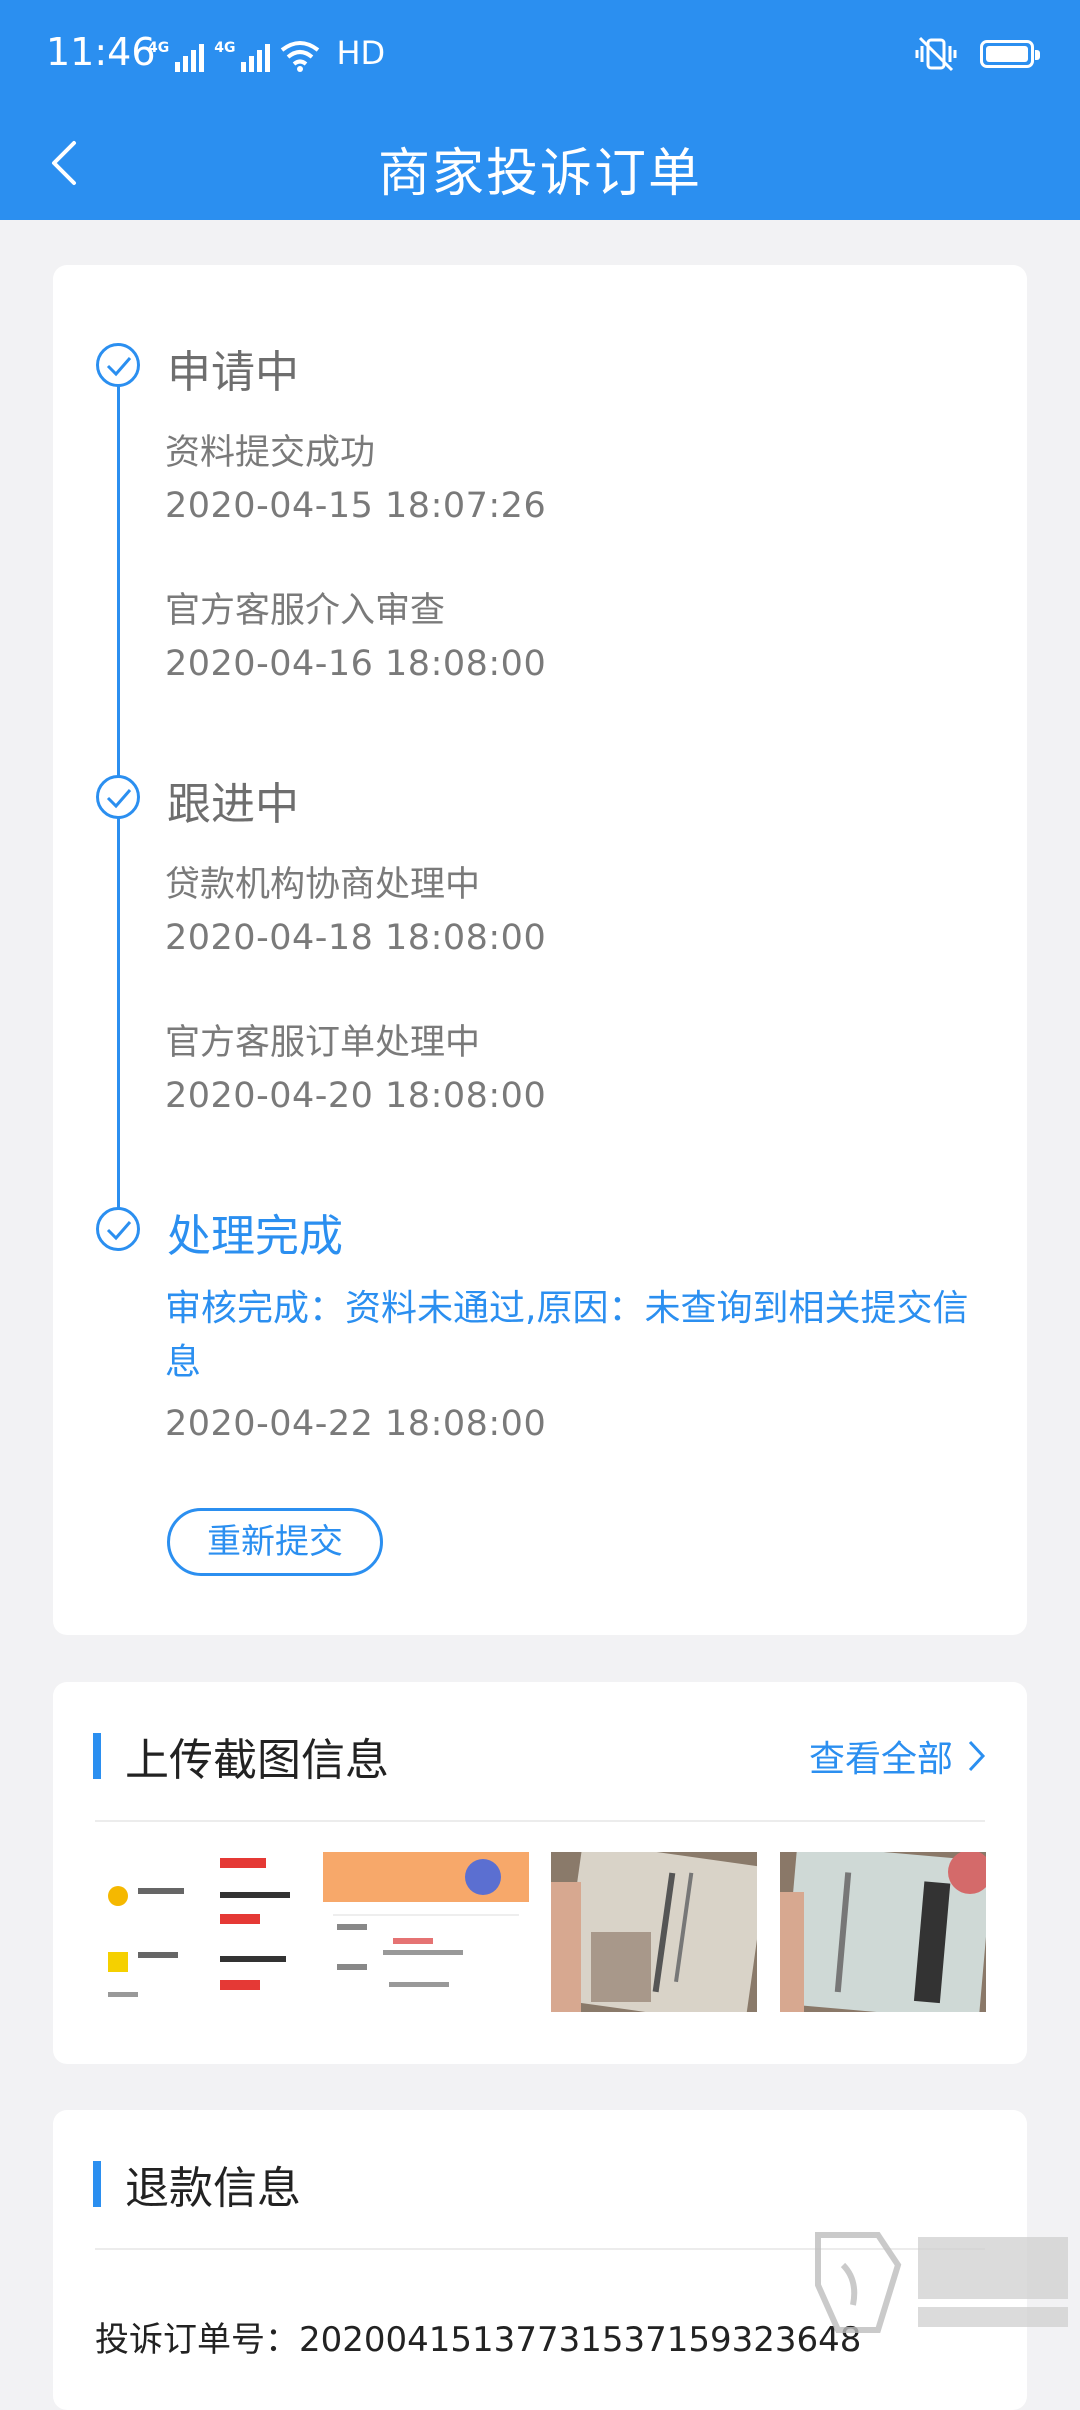 Image resolution: width=1080 pixels, height=2410 pixels. Describe the element at coordinates (540, 1821) in the screenshot. I see `divider` at that location.